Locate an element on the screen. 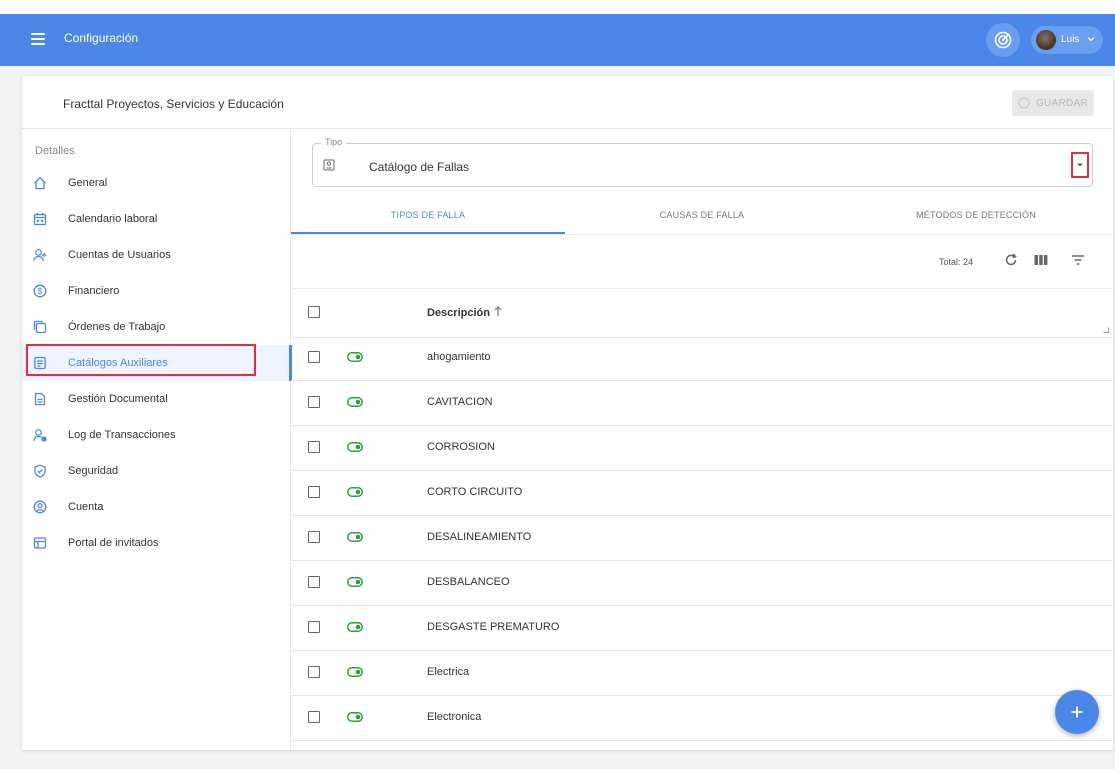 The image size is (1115, 769). tab-label: TIPOS DE FALLA is located at coordinates (428, 215).